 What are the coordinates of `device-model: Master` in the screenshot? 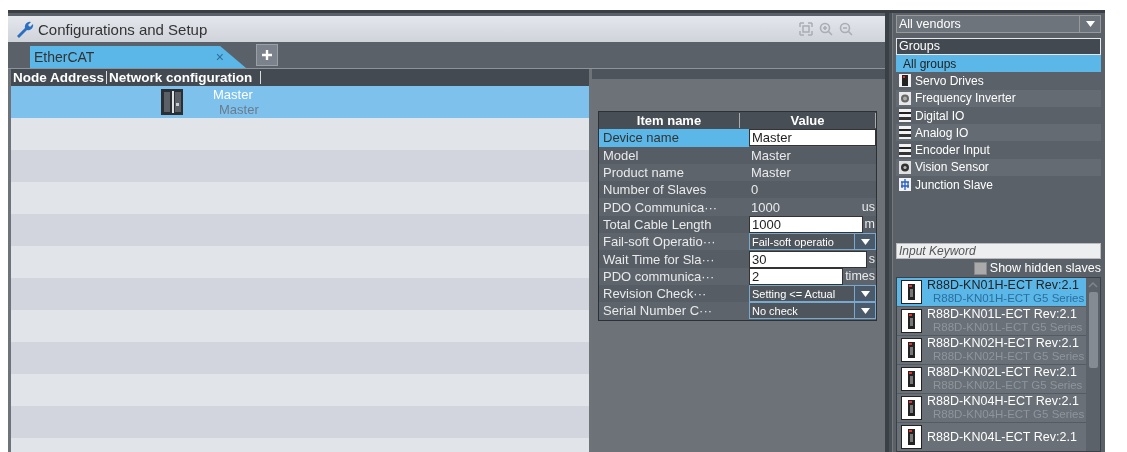 It's located at (239, 109).